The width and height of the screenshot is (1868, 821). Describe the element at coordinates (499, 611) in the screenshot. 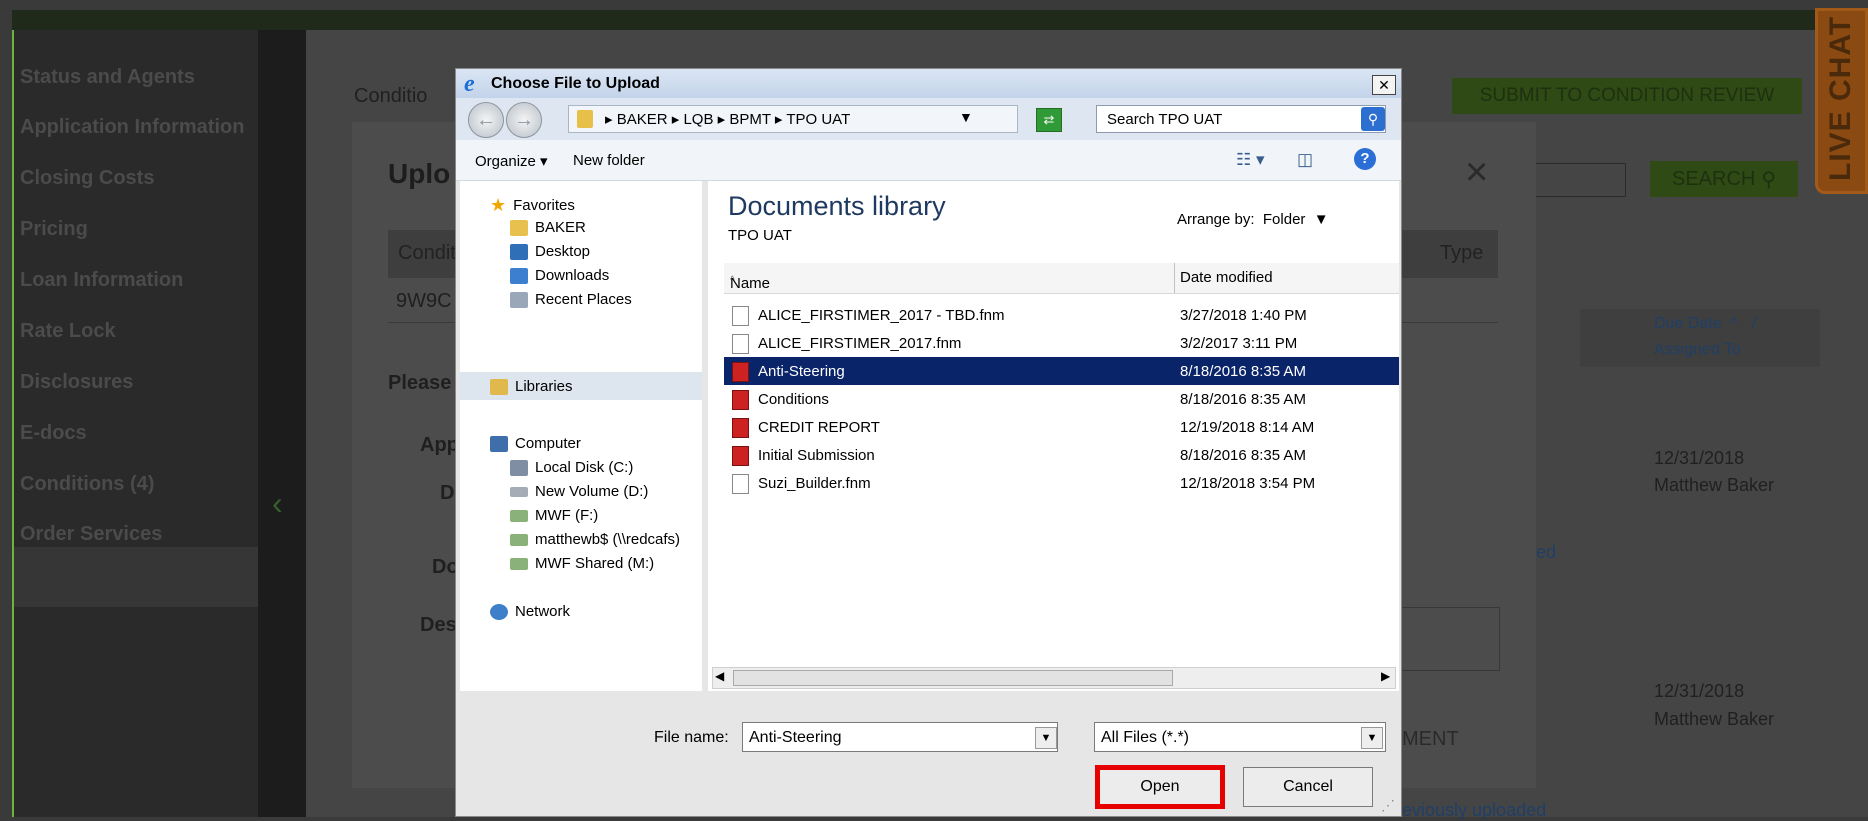

I see `network-icon` at that location.